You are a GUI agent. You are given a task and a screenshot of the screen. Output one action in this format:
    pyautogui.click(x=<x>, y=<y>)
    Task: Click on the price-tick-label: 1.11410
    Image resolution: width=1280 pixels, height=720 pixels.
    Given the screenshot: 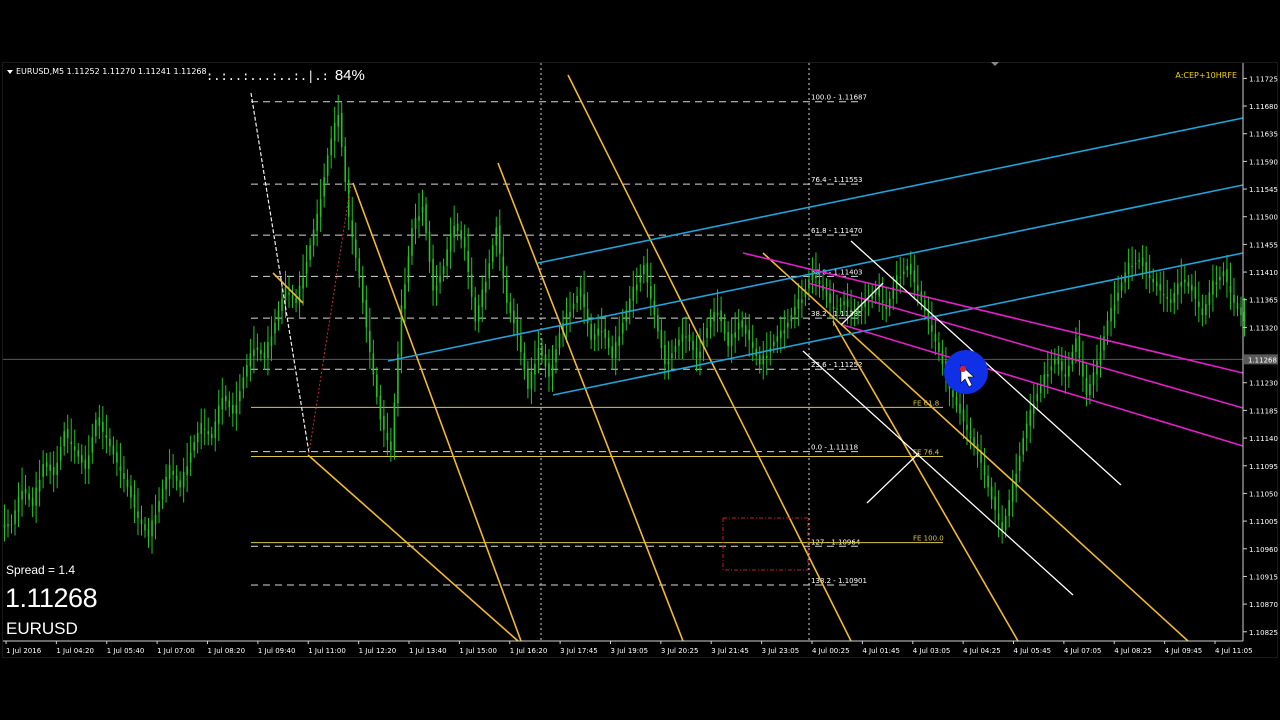 What is the action you would take?
    pyautogui.click(x=1263, y=273)
    